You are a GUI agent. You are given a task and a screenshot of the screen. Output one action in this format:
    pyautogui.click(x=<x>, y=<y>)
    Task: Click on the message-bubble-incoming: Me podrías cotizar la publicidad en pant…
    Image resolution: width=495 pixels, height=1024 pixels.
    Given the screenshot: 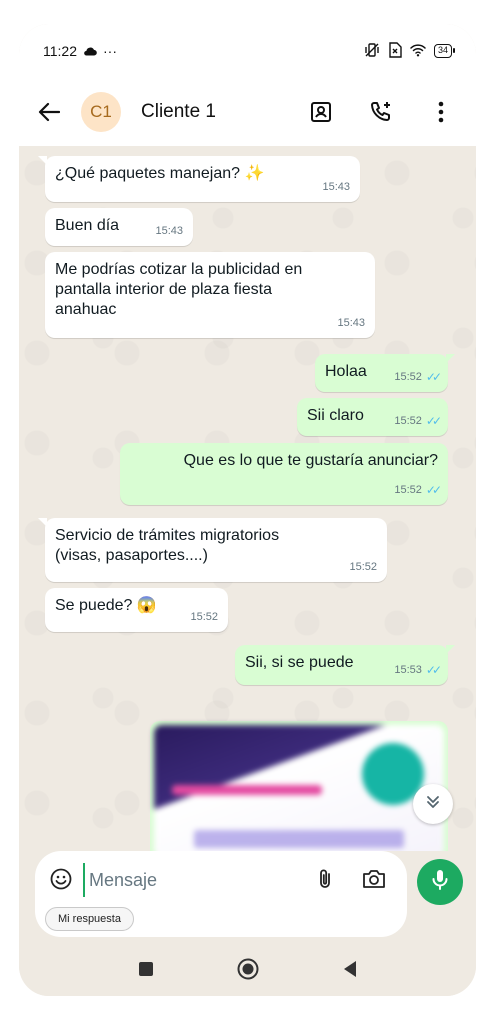 What is the action you would take?
    pyautogui.click(x=210, y=295)
    